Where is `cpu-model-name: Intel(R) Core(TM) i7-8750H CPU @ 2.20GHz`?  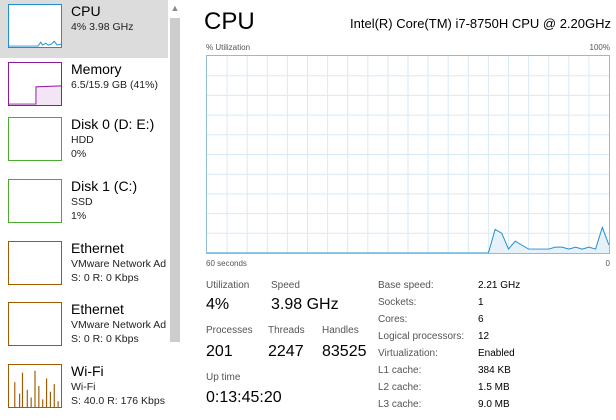 cpu-model-name: Intel(R) Core(TM) i7-8750H CPU @ 2.20GHz is located at coordinates (480, 23).